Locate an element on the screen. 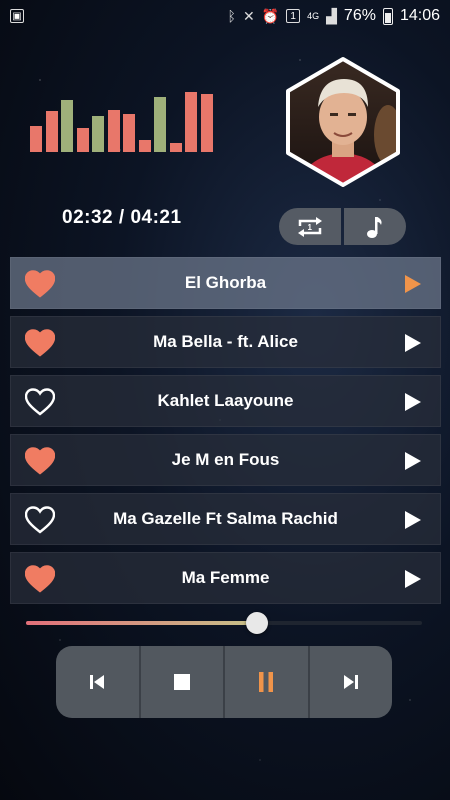 Image resolution: width=450 pixels, height=800 pixels. playlist-item: Kahlet Laayoune is located at coordinates (225, 401).